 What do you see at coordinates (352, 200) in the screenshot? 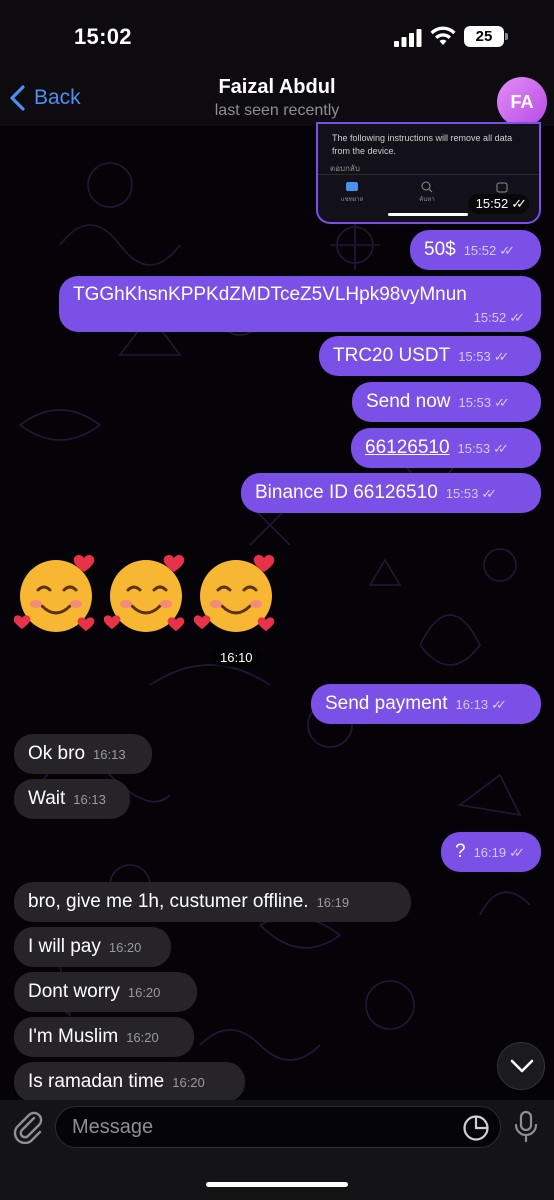
I see `image-tab-label: แชทยาส` at bounding box center [352, 200].